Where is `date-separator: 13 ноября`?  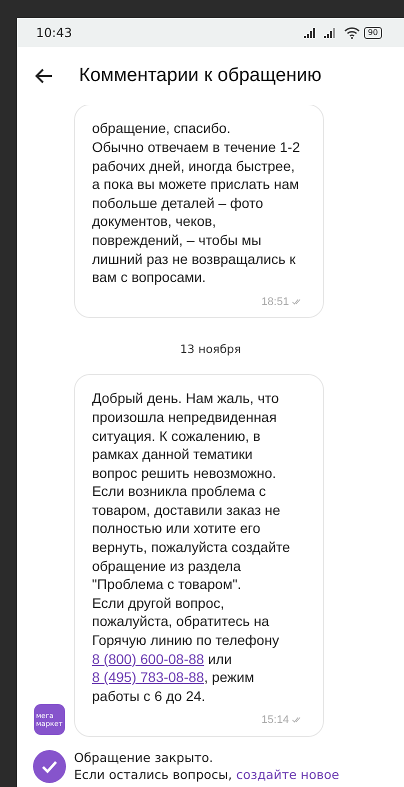 date-separator: 13 ноября is located at coordinates (210, 349).